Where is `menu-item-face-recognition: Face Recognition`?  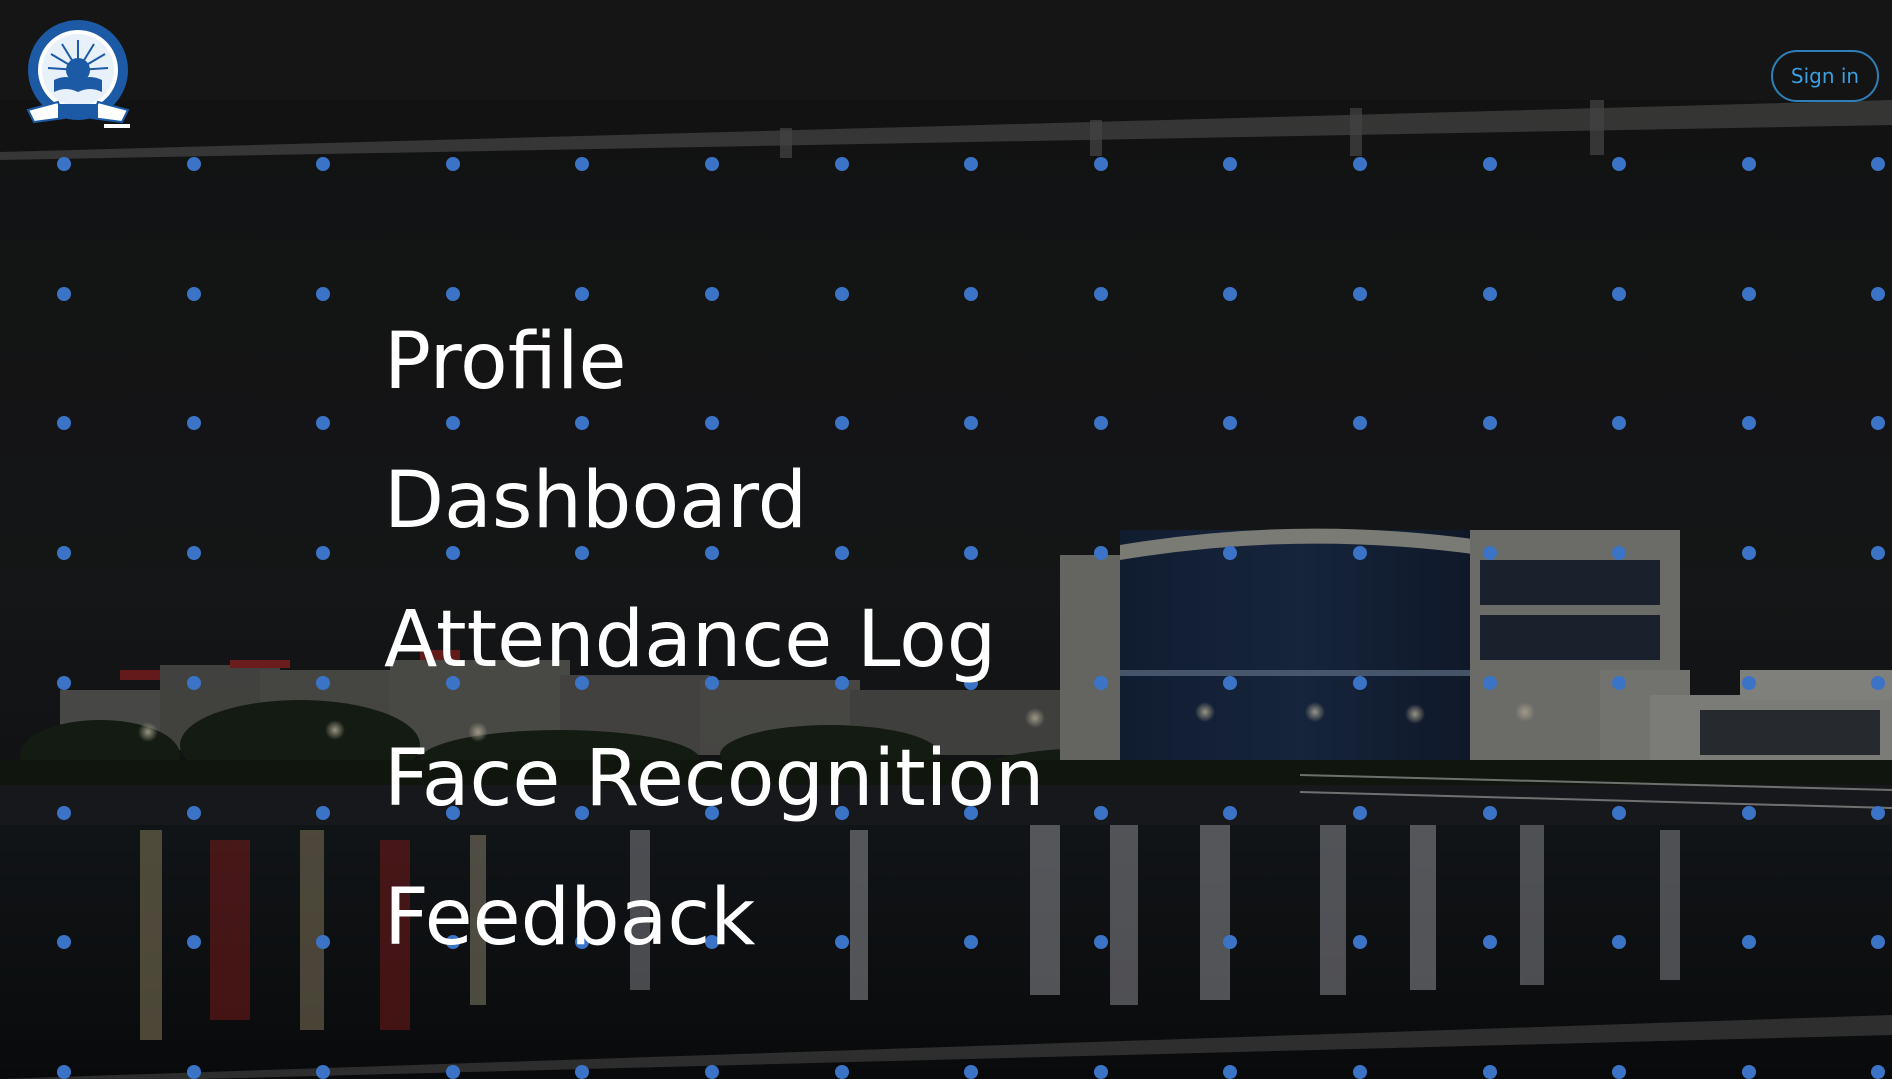 menu-item-face-recognition: Face Recognition is located at coordinates (714, 802).